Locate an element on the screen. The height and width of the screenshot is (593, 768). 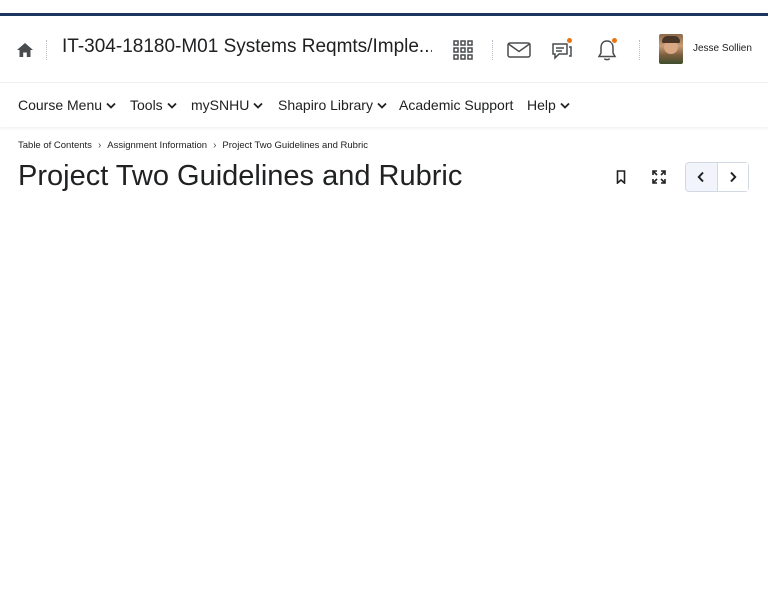
breadcrumb-current-page: Project Two Guidelines and Rubric is located at coordinates (295, 145).